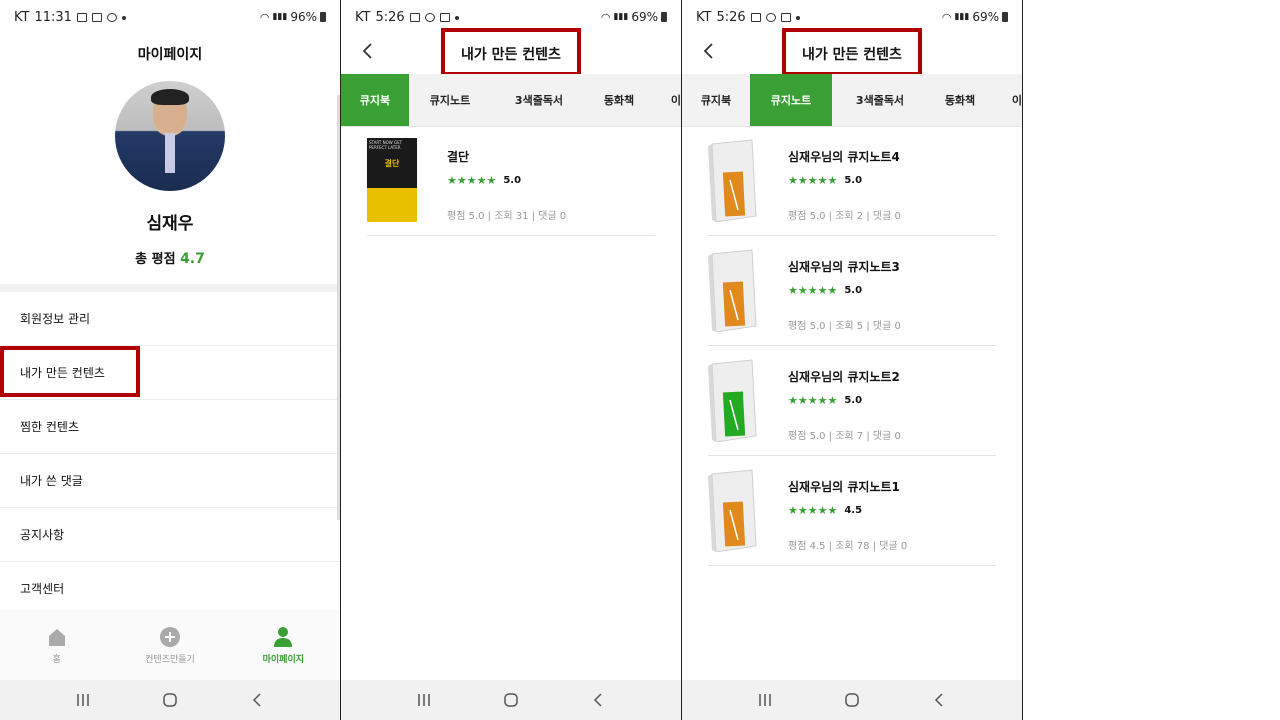 This screenshot has width=1280, height=720. What do you see at coordinates (170, 660) in the screenshot?
I see `nav-create-label: 컨텐츠만들기` at bounding box center [170, 660].